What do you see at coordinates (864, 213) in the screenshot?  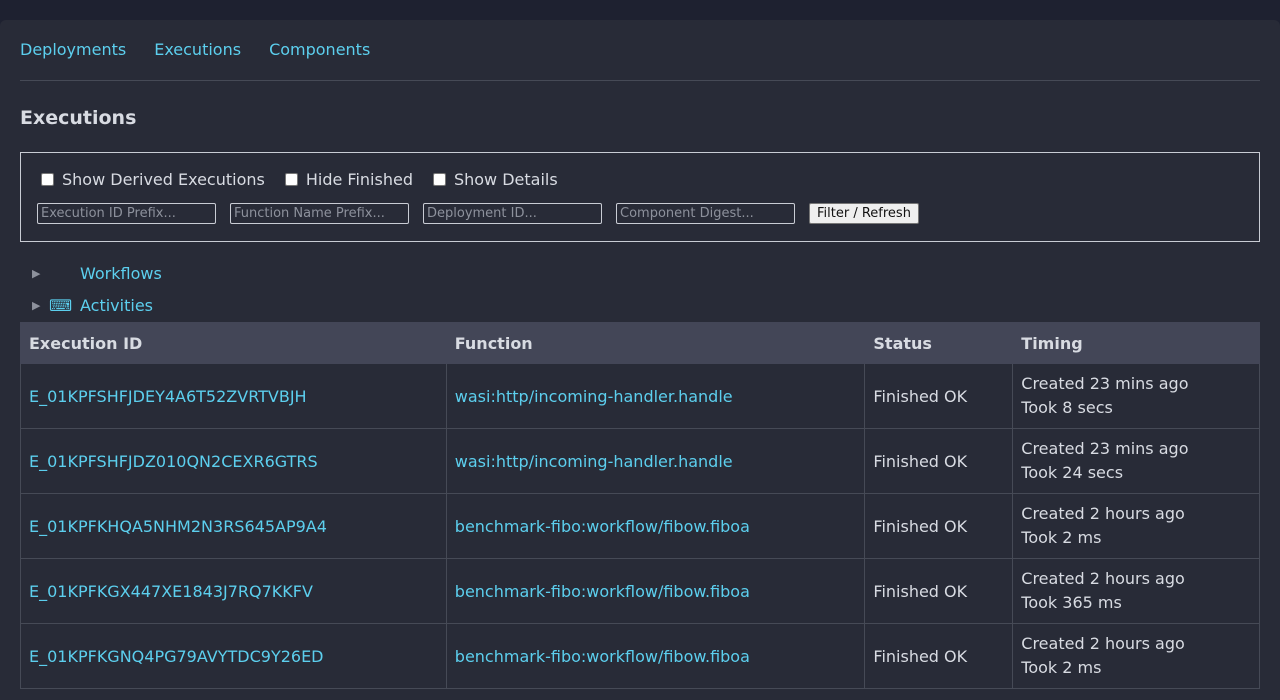 I see `filter-refresh-button: Filter / Refresh` at bounding box center [864, 213].